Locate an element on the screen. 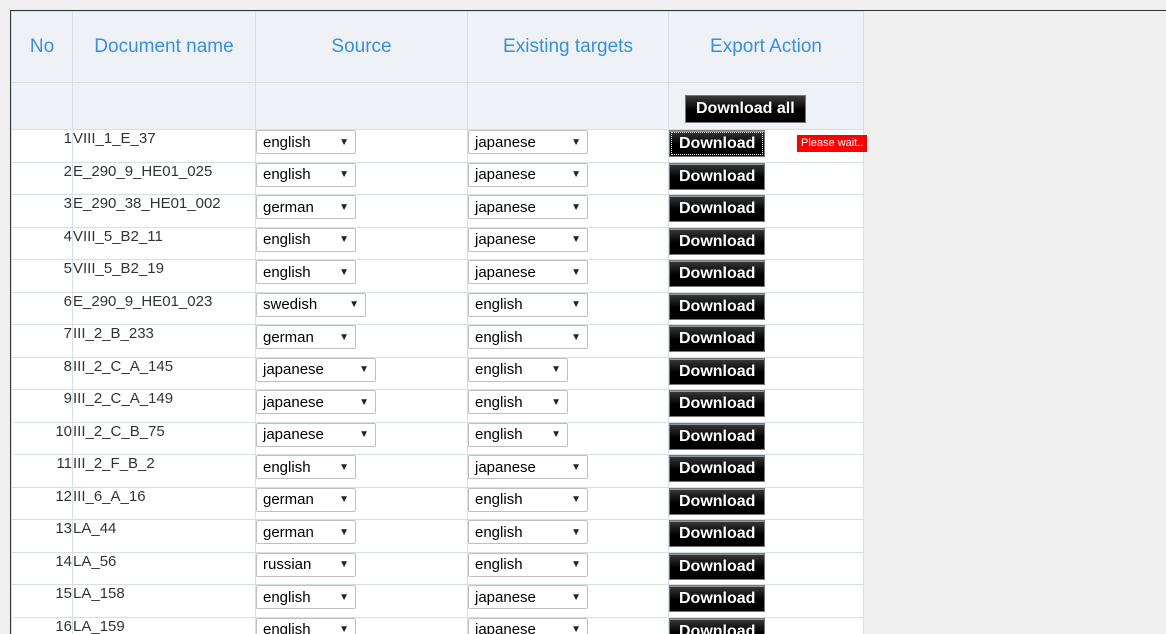  download-all-button: Download all is located at coordinates (745, 109).